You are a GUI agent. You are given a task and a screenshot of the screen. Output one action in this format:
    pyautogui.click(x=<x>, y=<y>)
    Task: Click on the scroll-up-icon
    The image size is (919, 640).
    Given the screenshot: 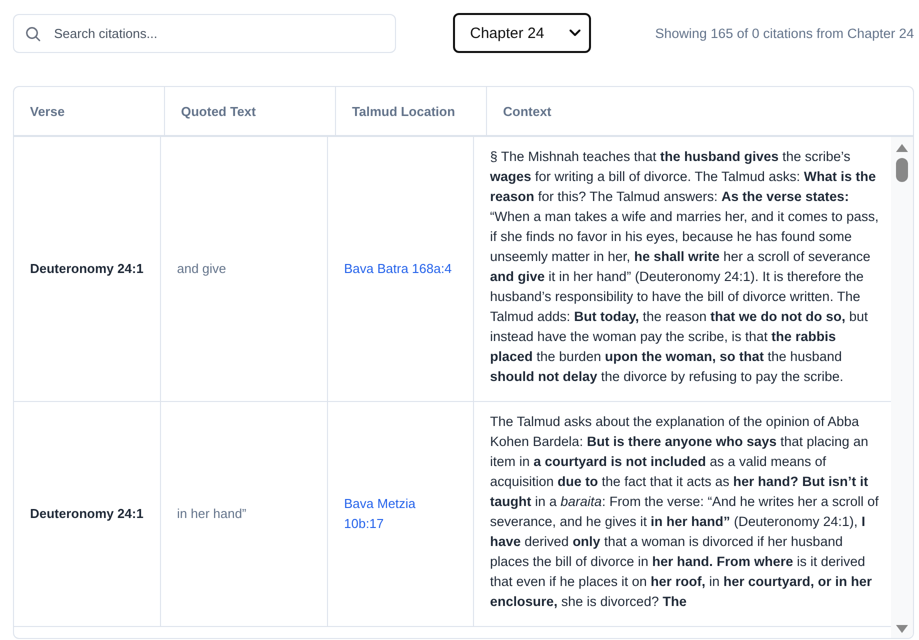 What is the action you would take?
    pyautogui.click(x=902, y=148)
    